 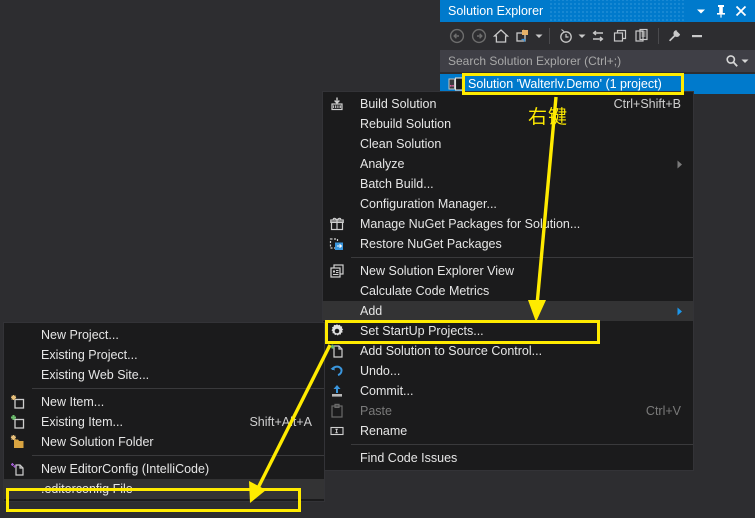 I want to click on menu-item-label: Find Code Issues, so click(x=409, y=458).